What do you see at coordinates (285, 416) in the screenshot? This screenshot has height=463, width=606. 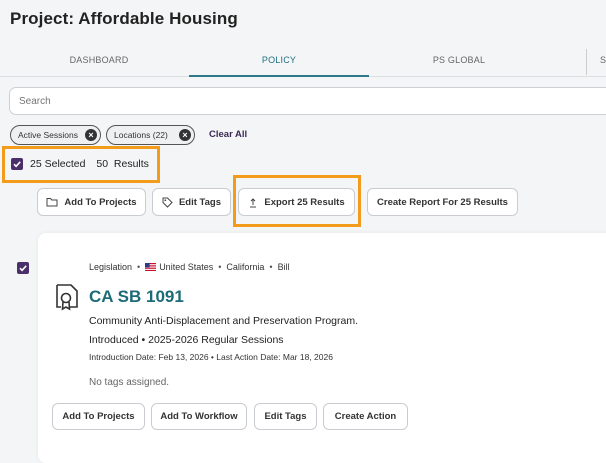 I see `card-edit-tags-button: Edit Tags` at bounding box center [285, 416].